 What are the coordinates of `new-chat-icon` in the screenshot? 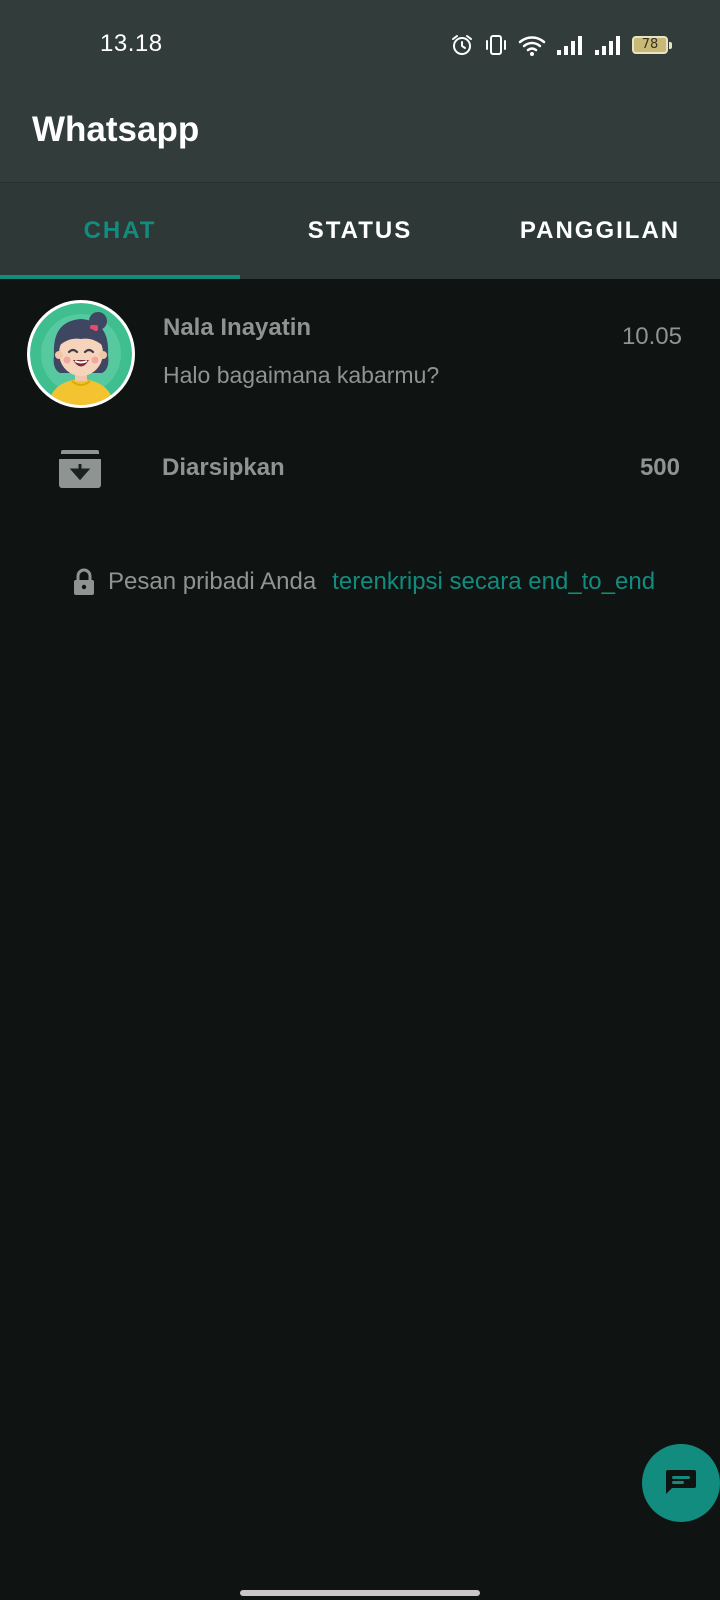 It's located at (681, 1482).